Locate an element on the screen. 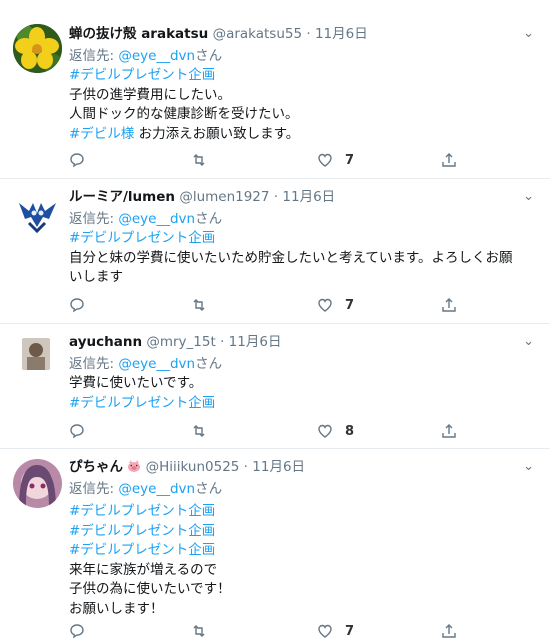 The image size is (550, 642). user-handle: @arakatsu55 is located at coordinates (258, 34).